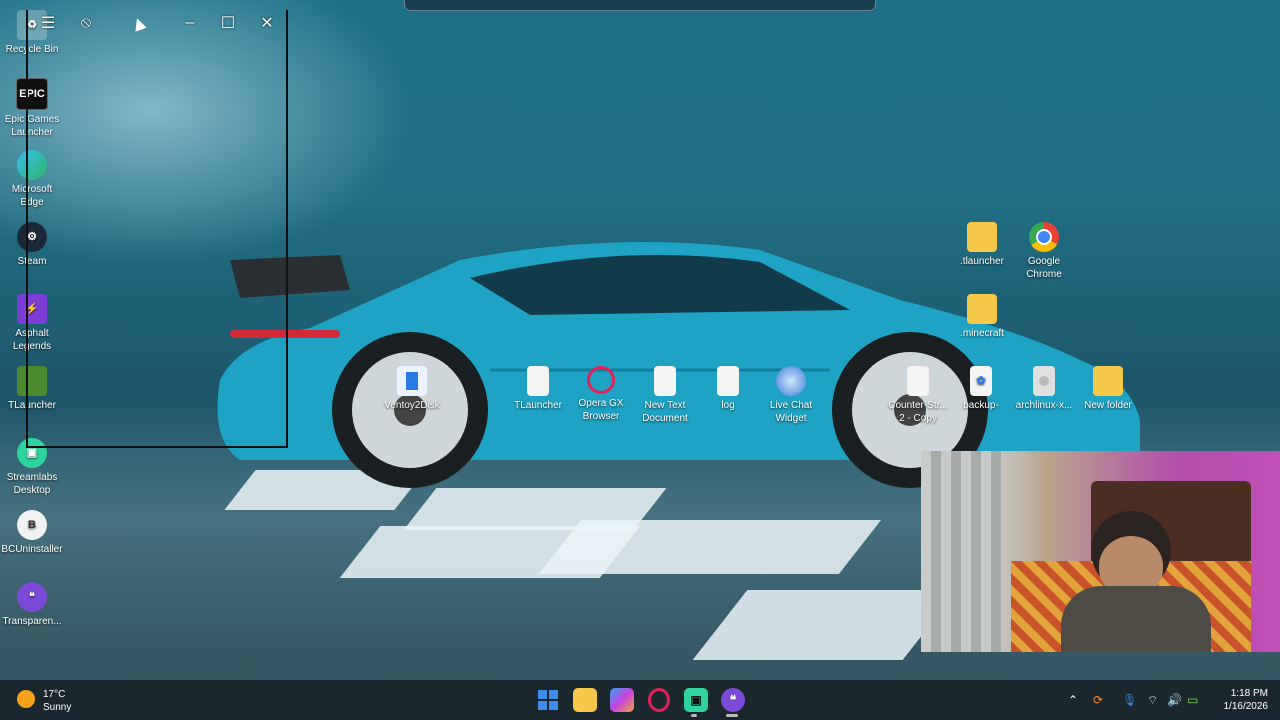  What do you see at coordinates (710, 547) in the screenshot?
I see `floor-stripe` at bounding box center [710, 547].